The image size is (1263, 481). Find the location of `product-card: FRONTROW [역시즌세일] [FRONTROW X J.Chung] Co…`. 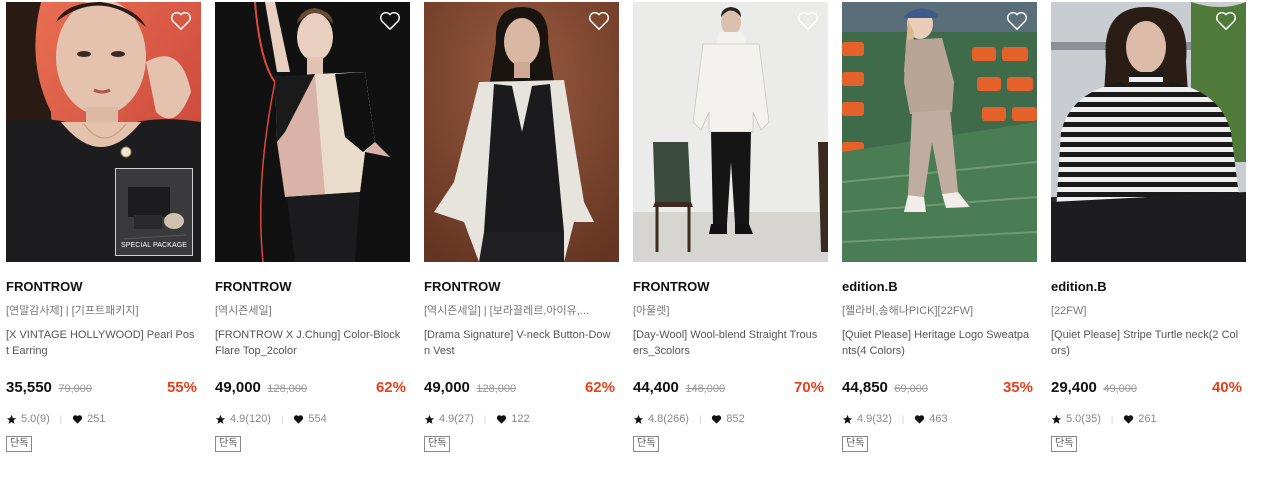

product-card: FRONTROW [역시즌세일] [FRONTROW X J.Chung] Co… is located at coordinates (312, 227).